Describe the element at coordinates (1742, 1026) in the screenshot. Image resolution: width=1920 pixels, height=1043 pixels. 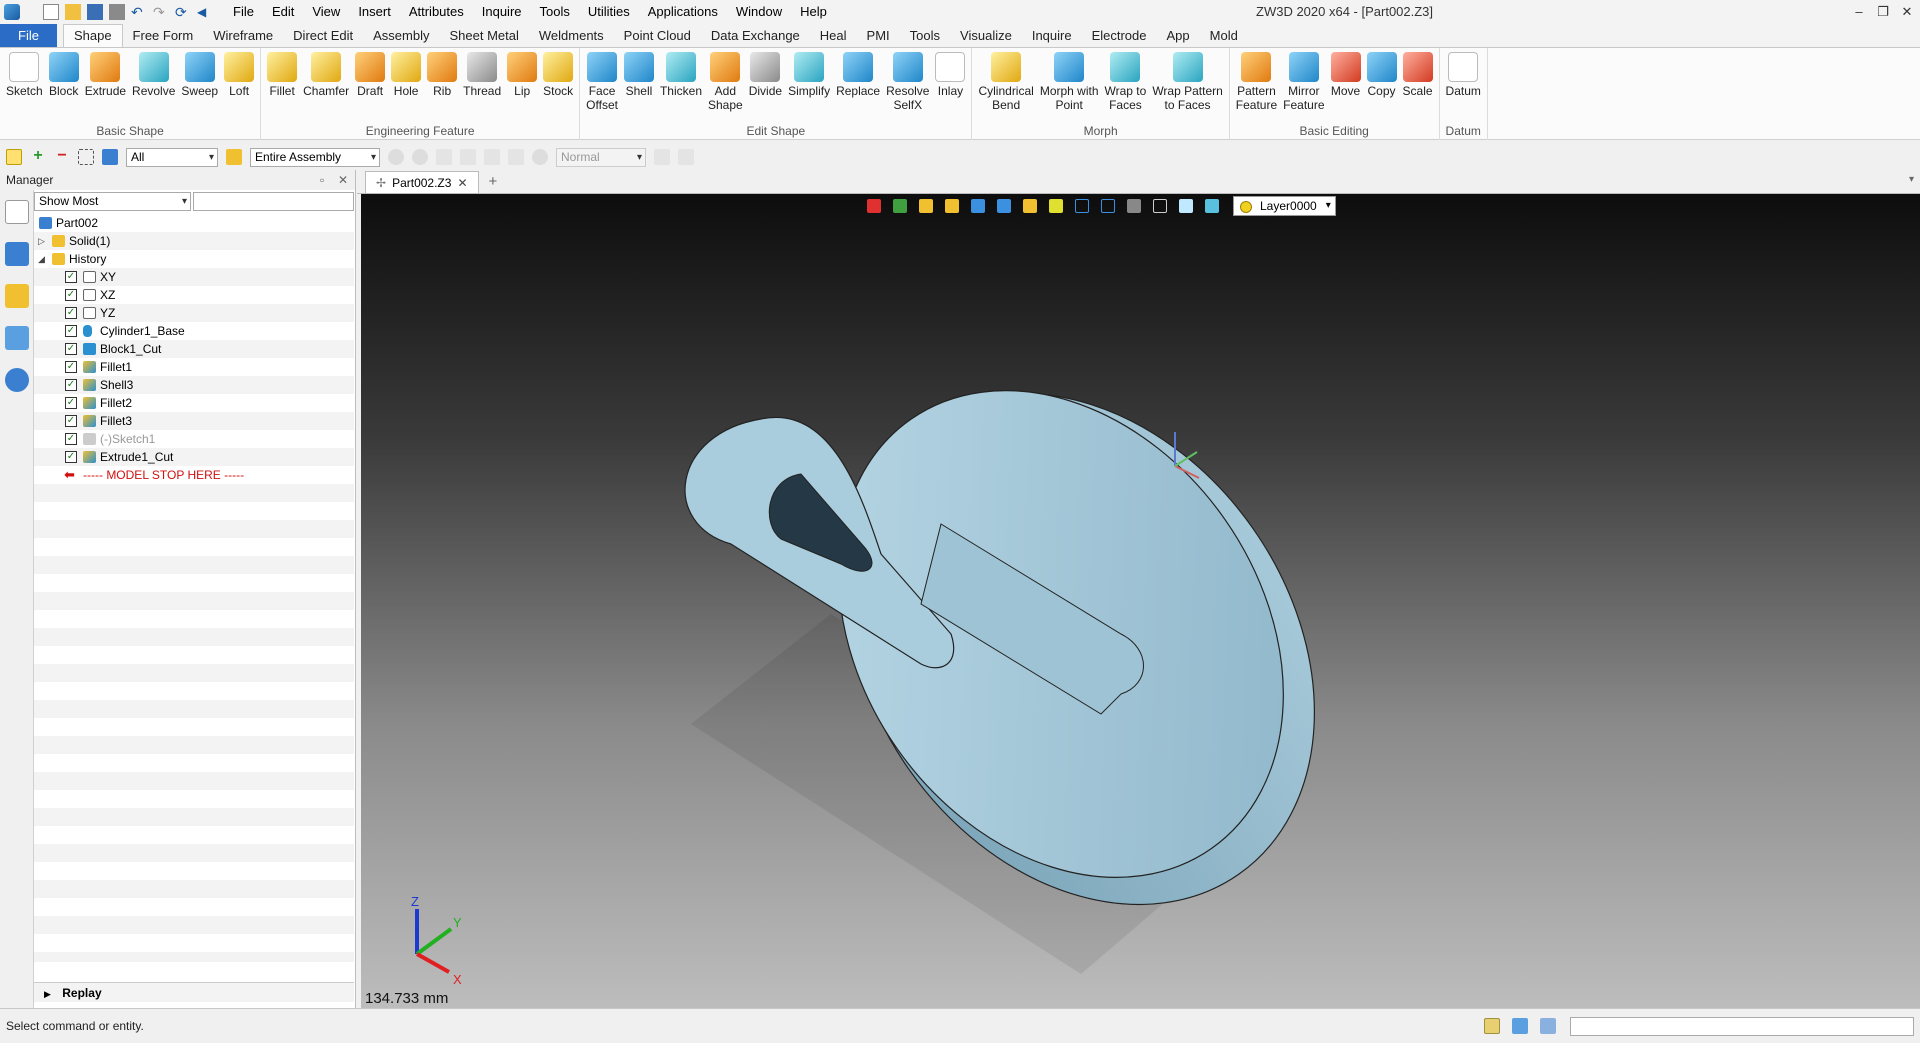
I see `command-input` at that location.